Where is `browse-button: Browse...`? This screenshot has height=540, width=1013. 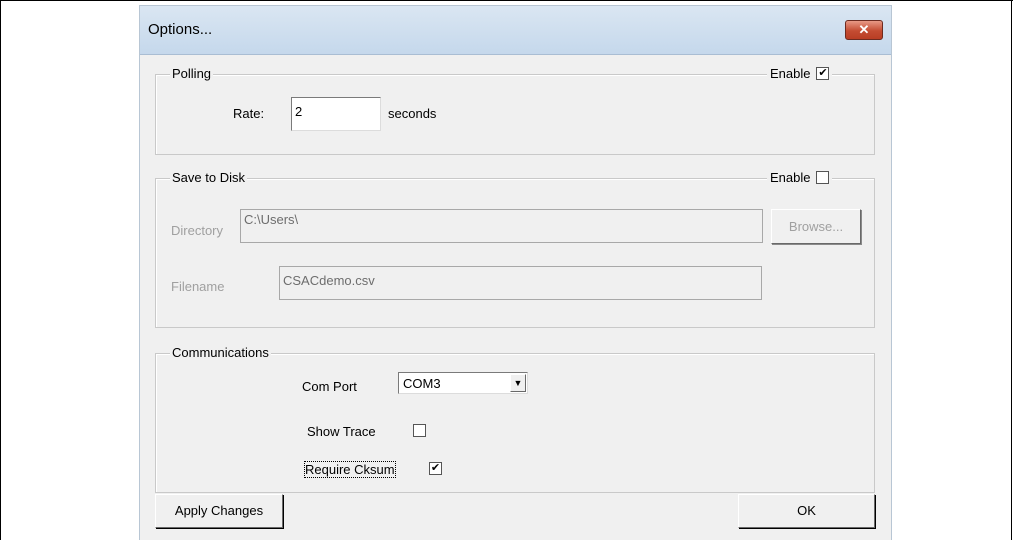
browse-button: Browse... is located at coordinates (816, 226).